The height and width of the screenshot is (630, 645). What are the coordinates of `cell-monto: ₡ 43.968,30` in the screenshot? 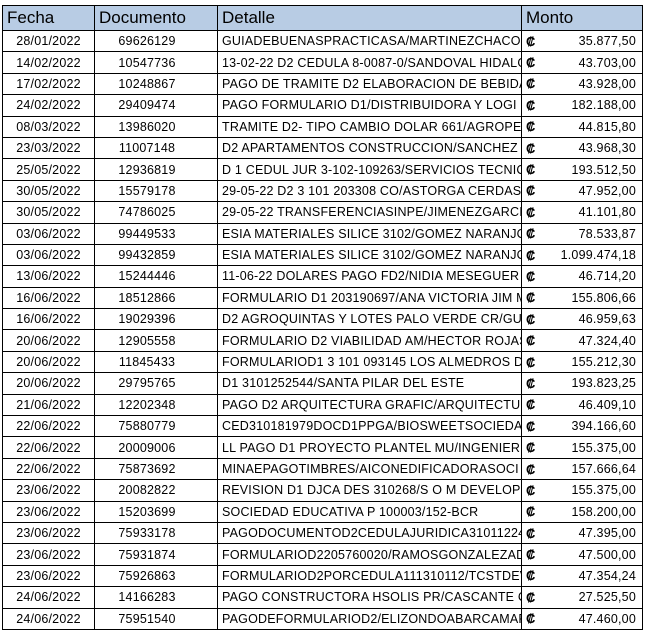 It's located at (582, 148).